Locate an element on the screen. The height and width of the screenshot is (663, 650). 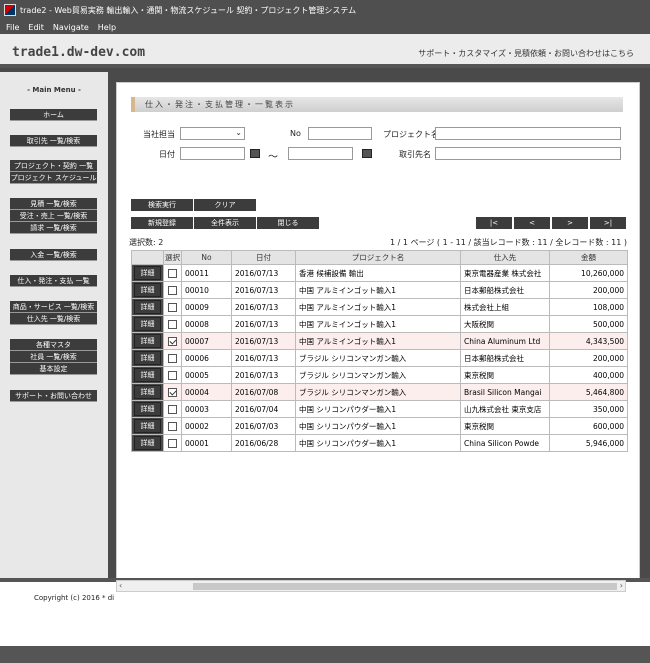
sidebar-group-projects: プロジェクト・契約 一覧 プロジェクト スケジュール is located at coordinates (48, 172).